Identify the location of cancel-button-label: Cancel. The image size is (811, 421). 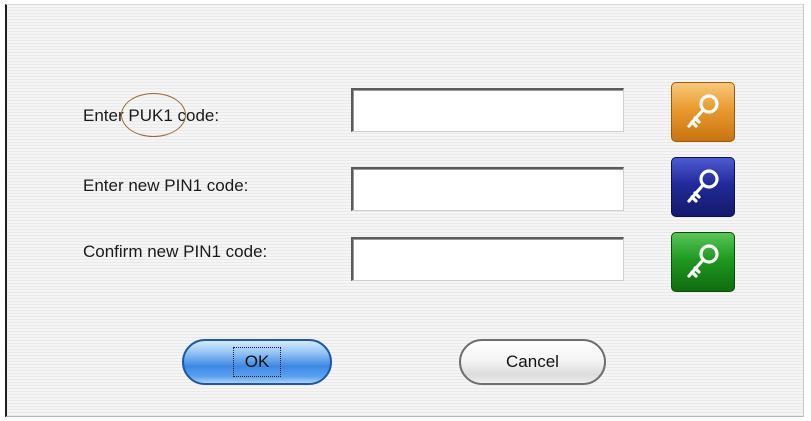
(532, 361).